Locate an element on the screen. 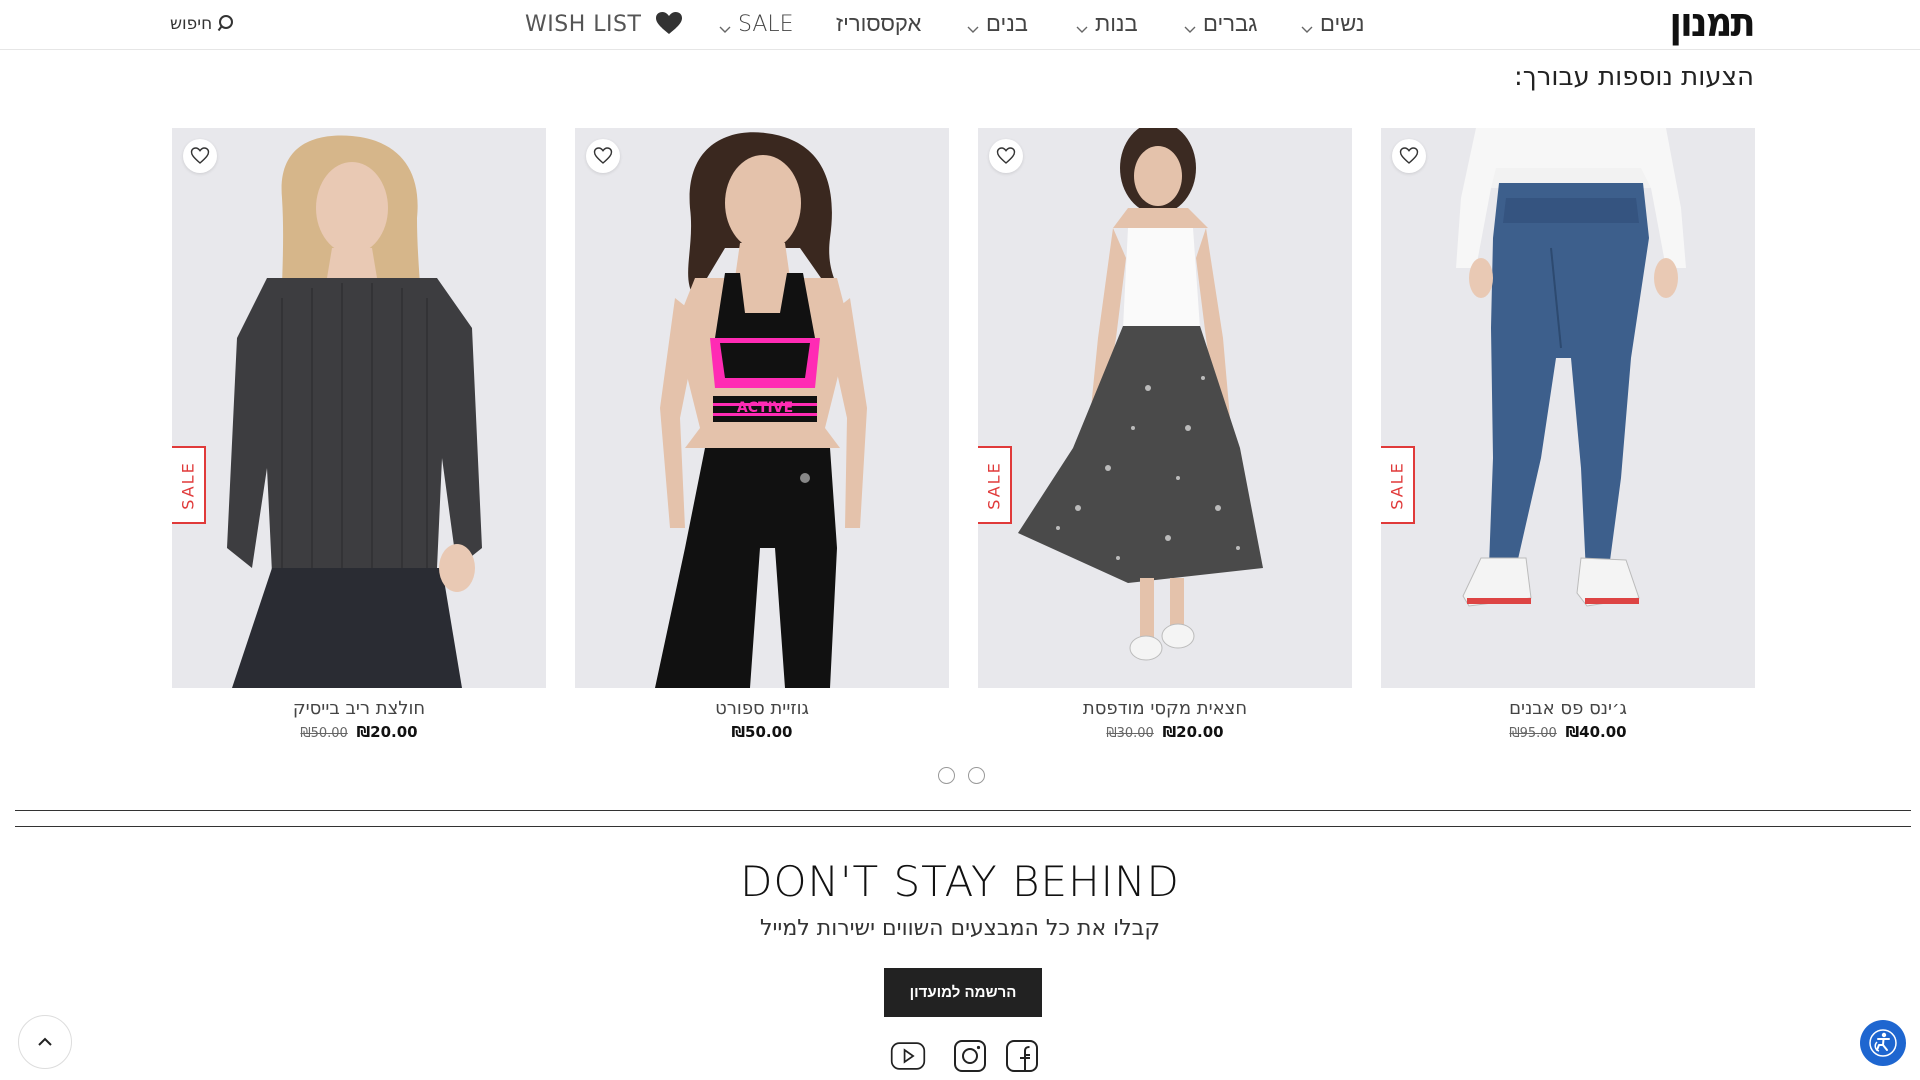  nav-item-boys: בנים is located at coordinates (997, 24).